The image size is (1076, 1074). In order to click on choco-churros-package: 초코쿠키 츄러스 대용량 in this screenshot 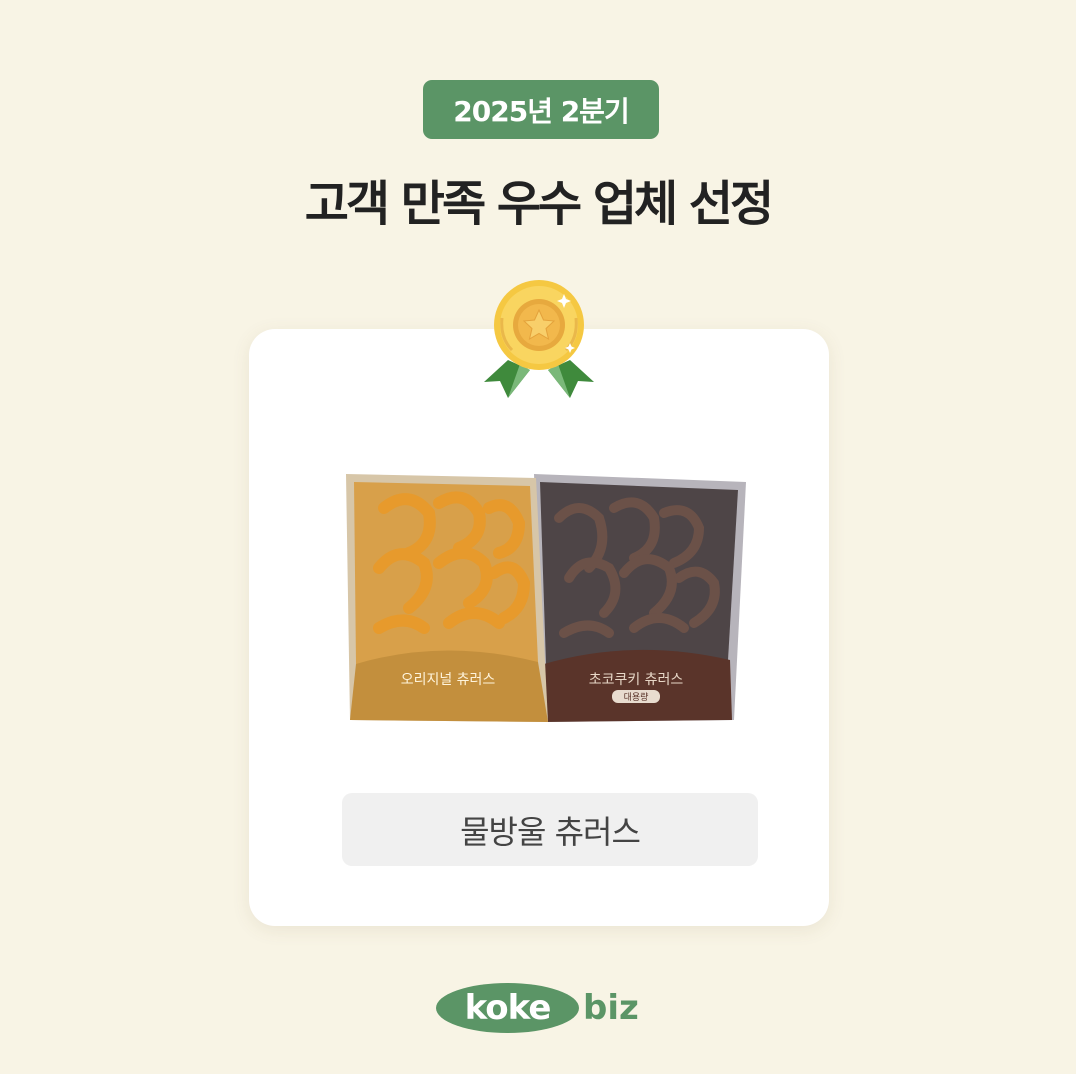, I will do `click(640, 598)`.